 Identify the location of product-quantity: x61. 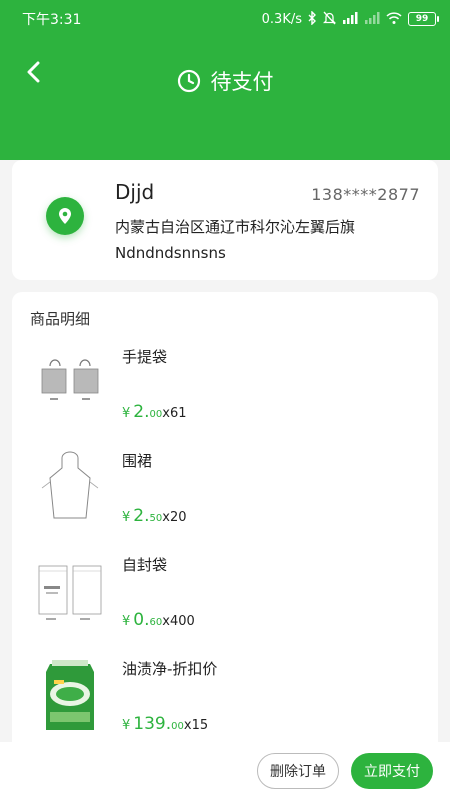
(174, 413).